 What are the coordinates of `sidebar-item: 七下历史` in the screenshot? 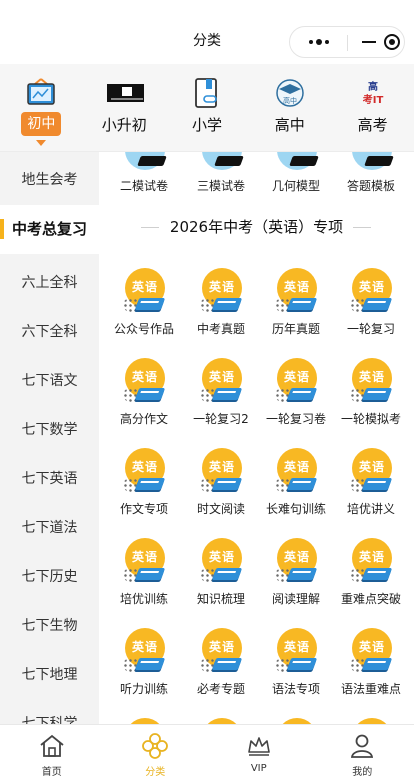 It's located at (49, 577).